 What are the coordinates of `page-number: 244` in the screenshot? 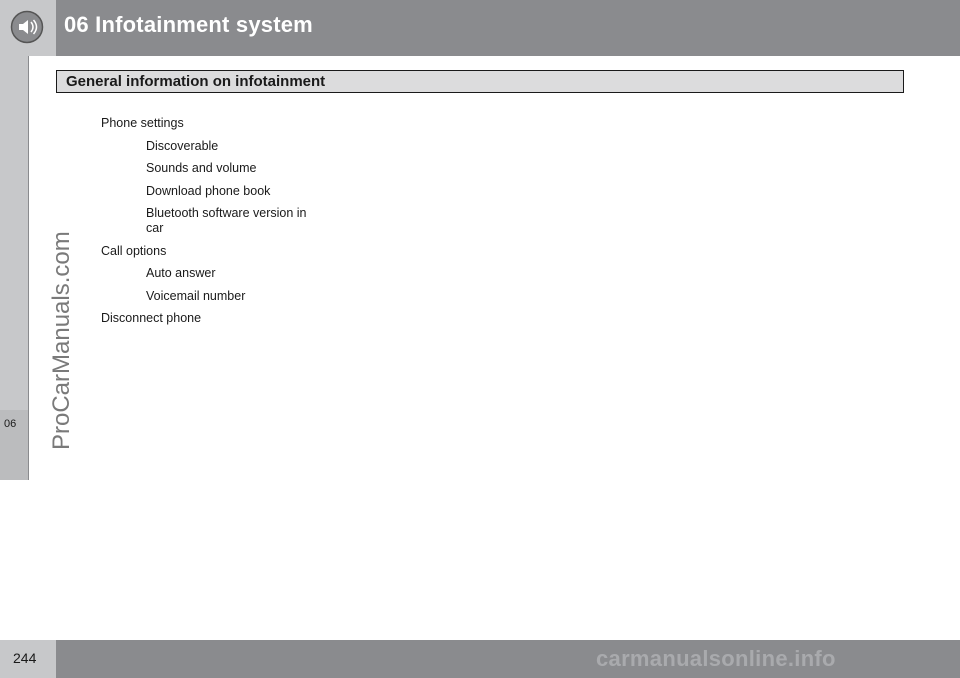 It's located at (25, 658).